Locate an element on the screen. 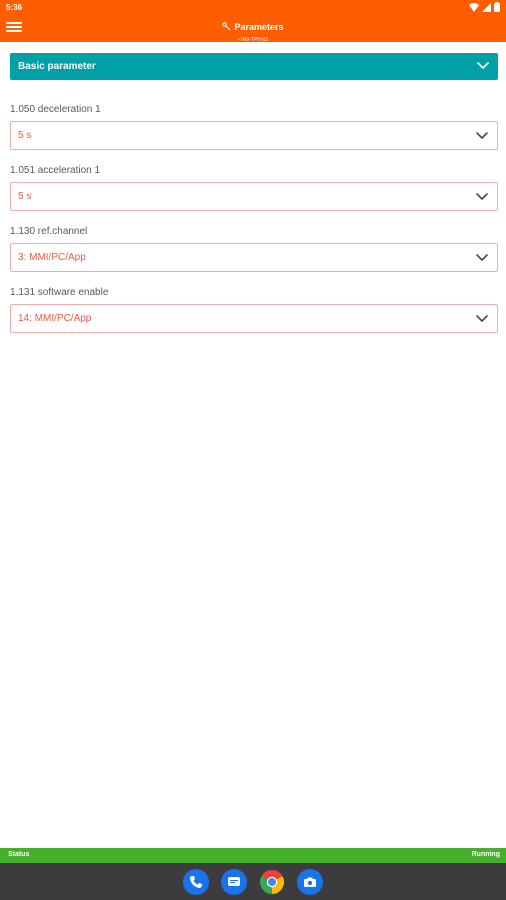 This screenshot has height=900, width=506. wifi-icon is located at coordinates (474, 7).